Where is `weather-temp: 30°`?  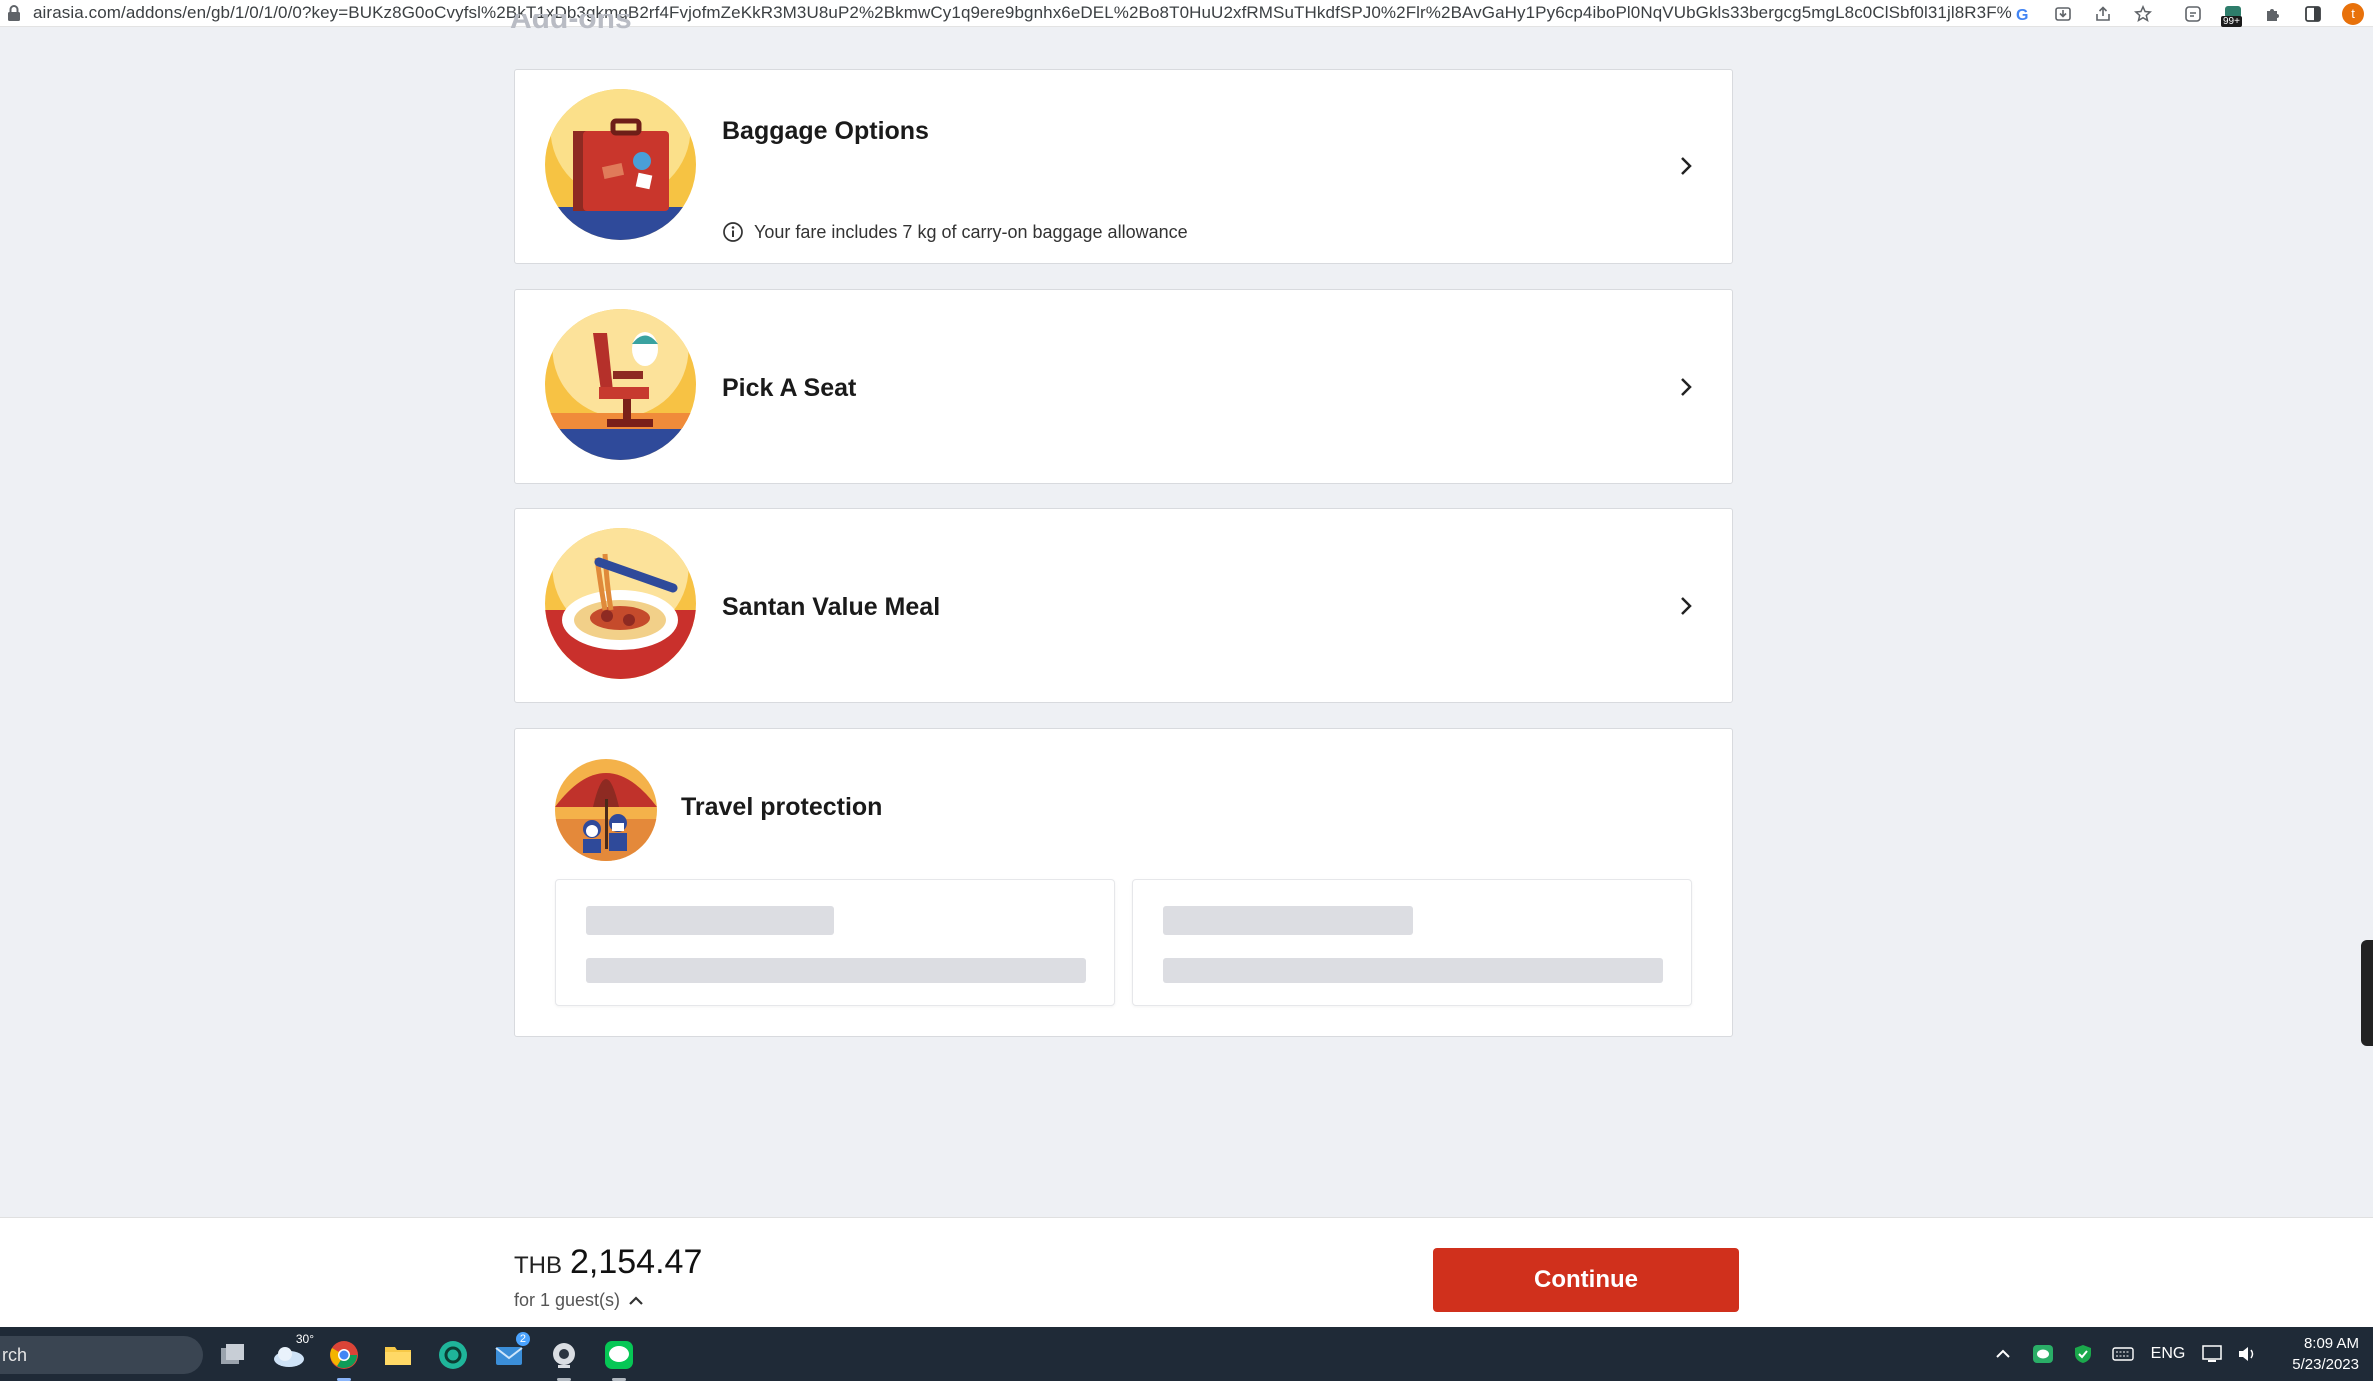
weather-temp: 30° is located at coordinates (304, 1339).